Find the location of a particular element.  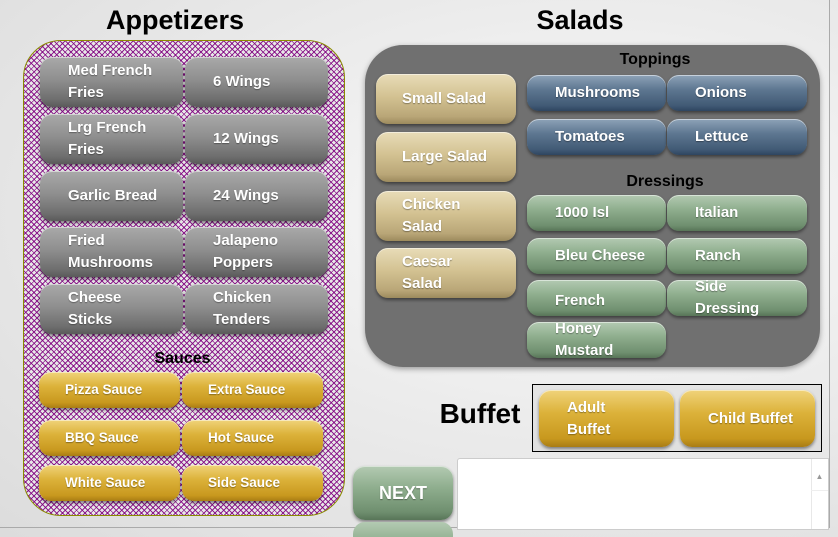

sauce-button-bbq-sauce: BBQ Sauce is located at coordinates (109, 438).